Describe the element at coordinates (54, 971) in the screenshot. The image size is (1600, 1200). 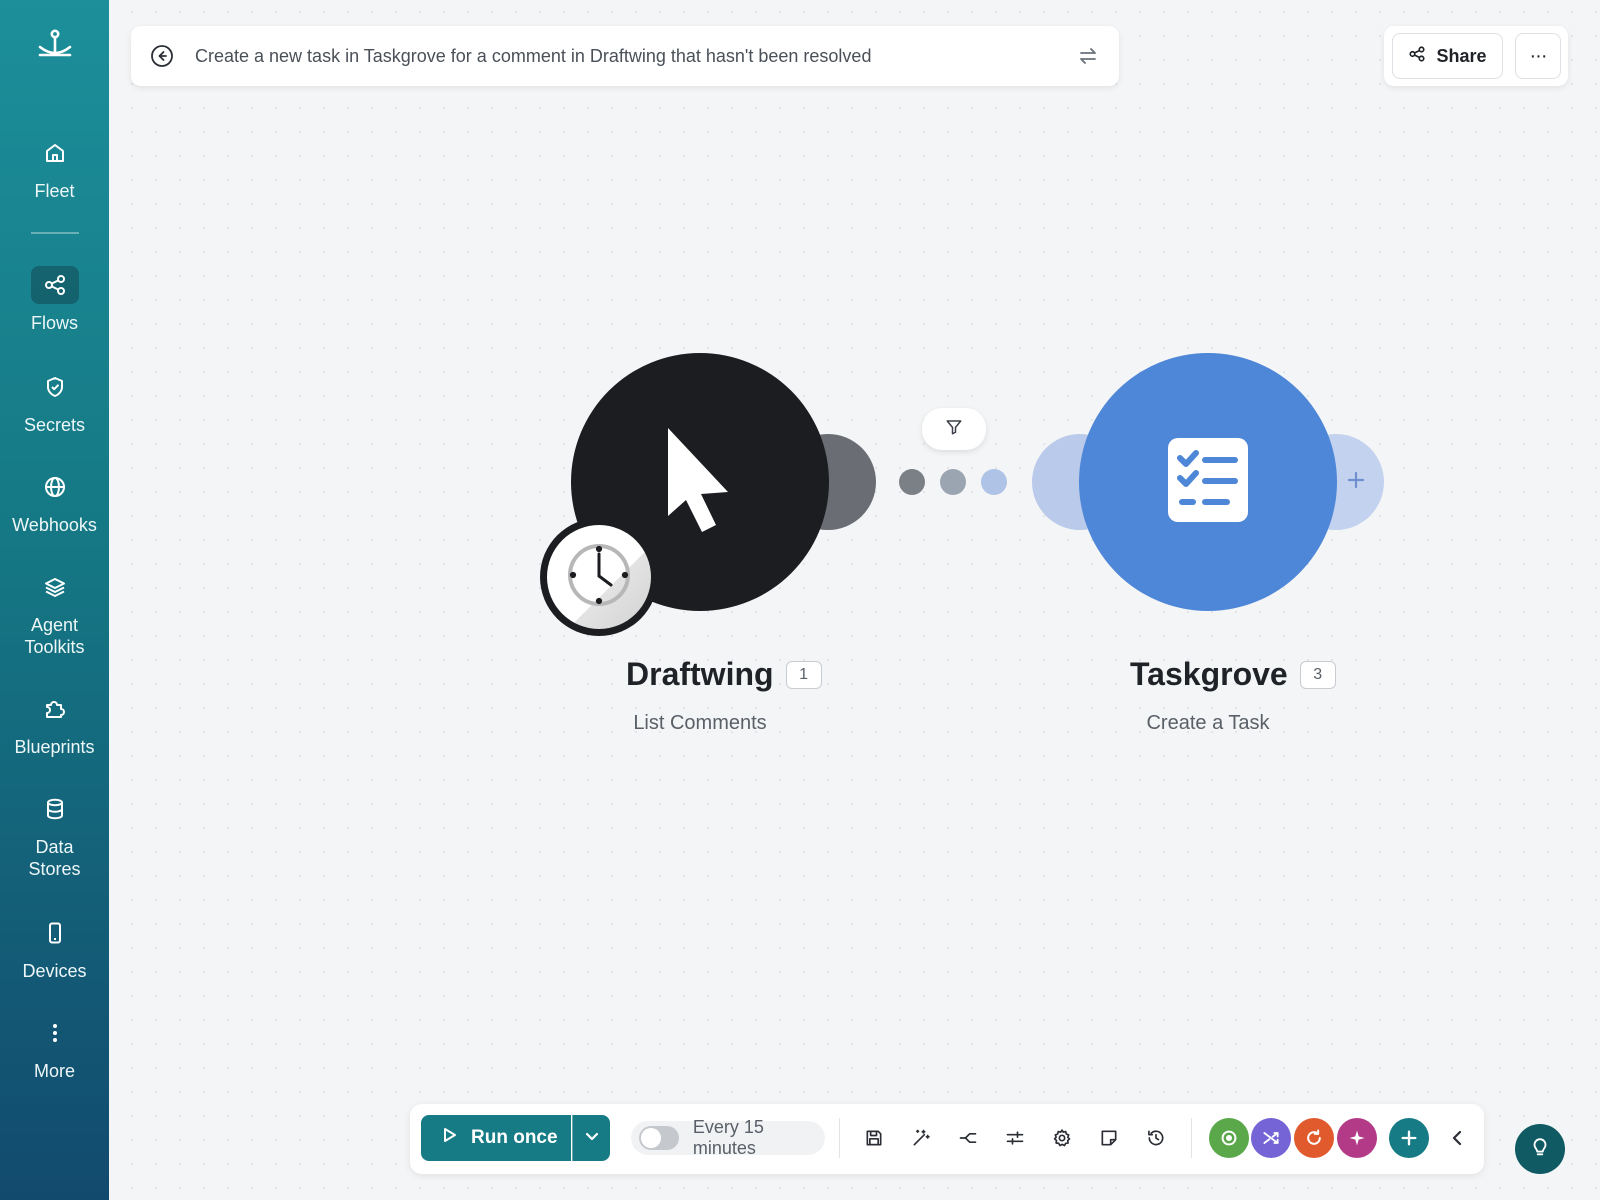
I see `sidebar-item-label: Devices` at that location.